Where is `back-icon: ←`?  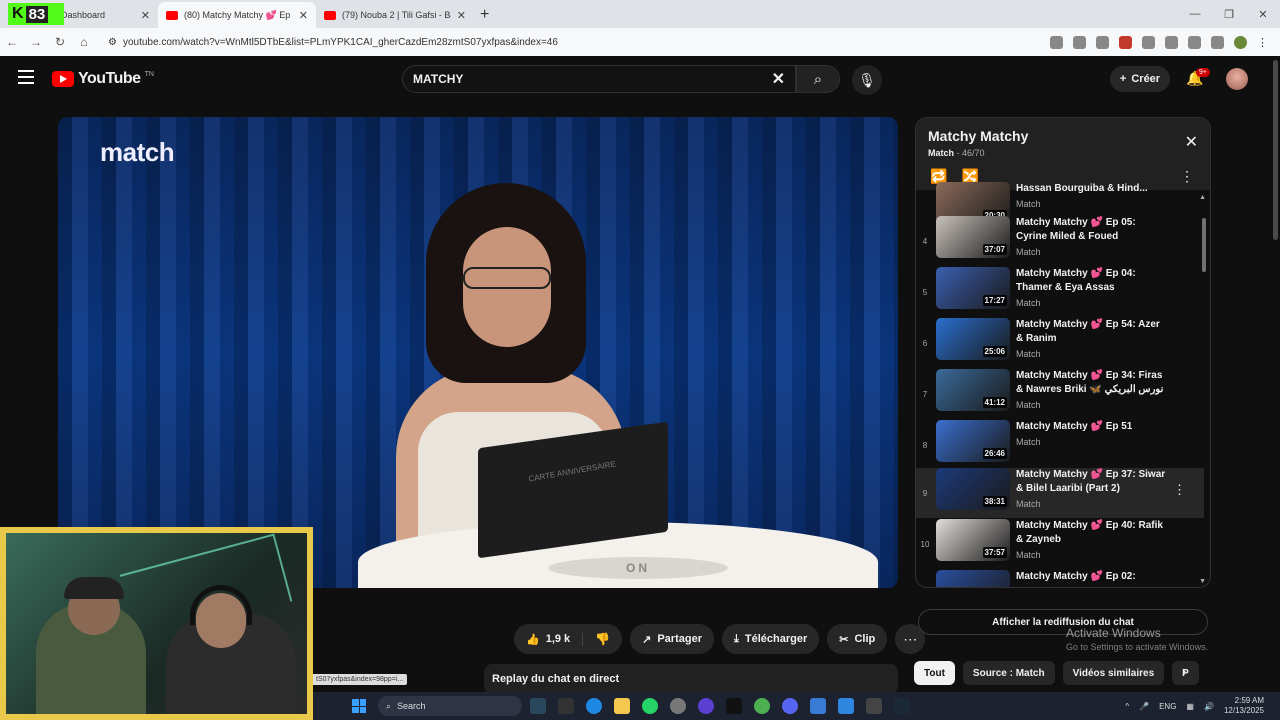 back-icon: ← is located at coordinates (12, 42).